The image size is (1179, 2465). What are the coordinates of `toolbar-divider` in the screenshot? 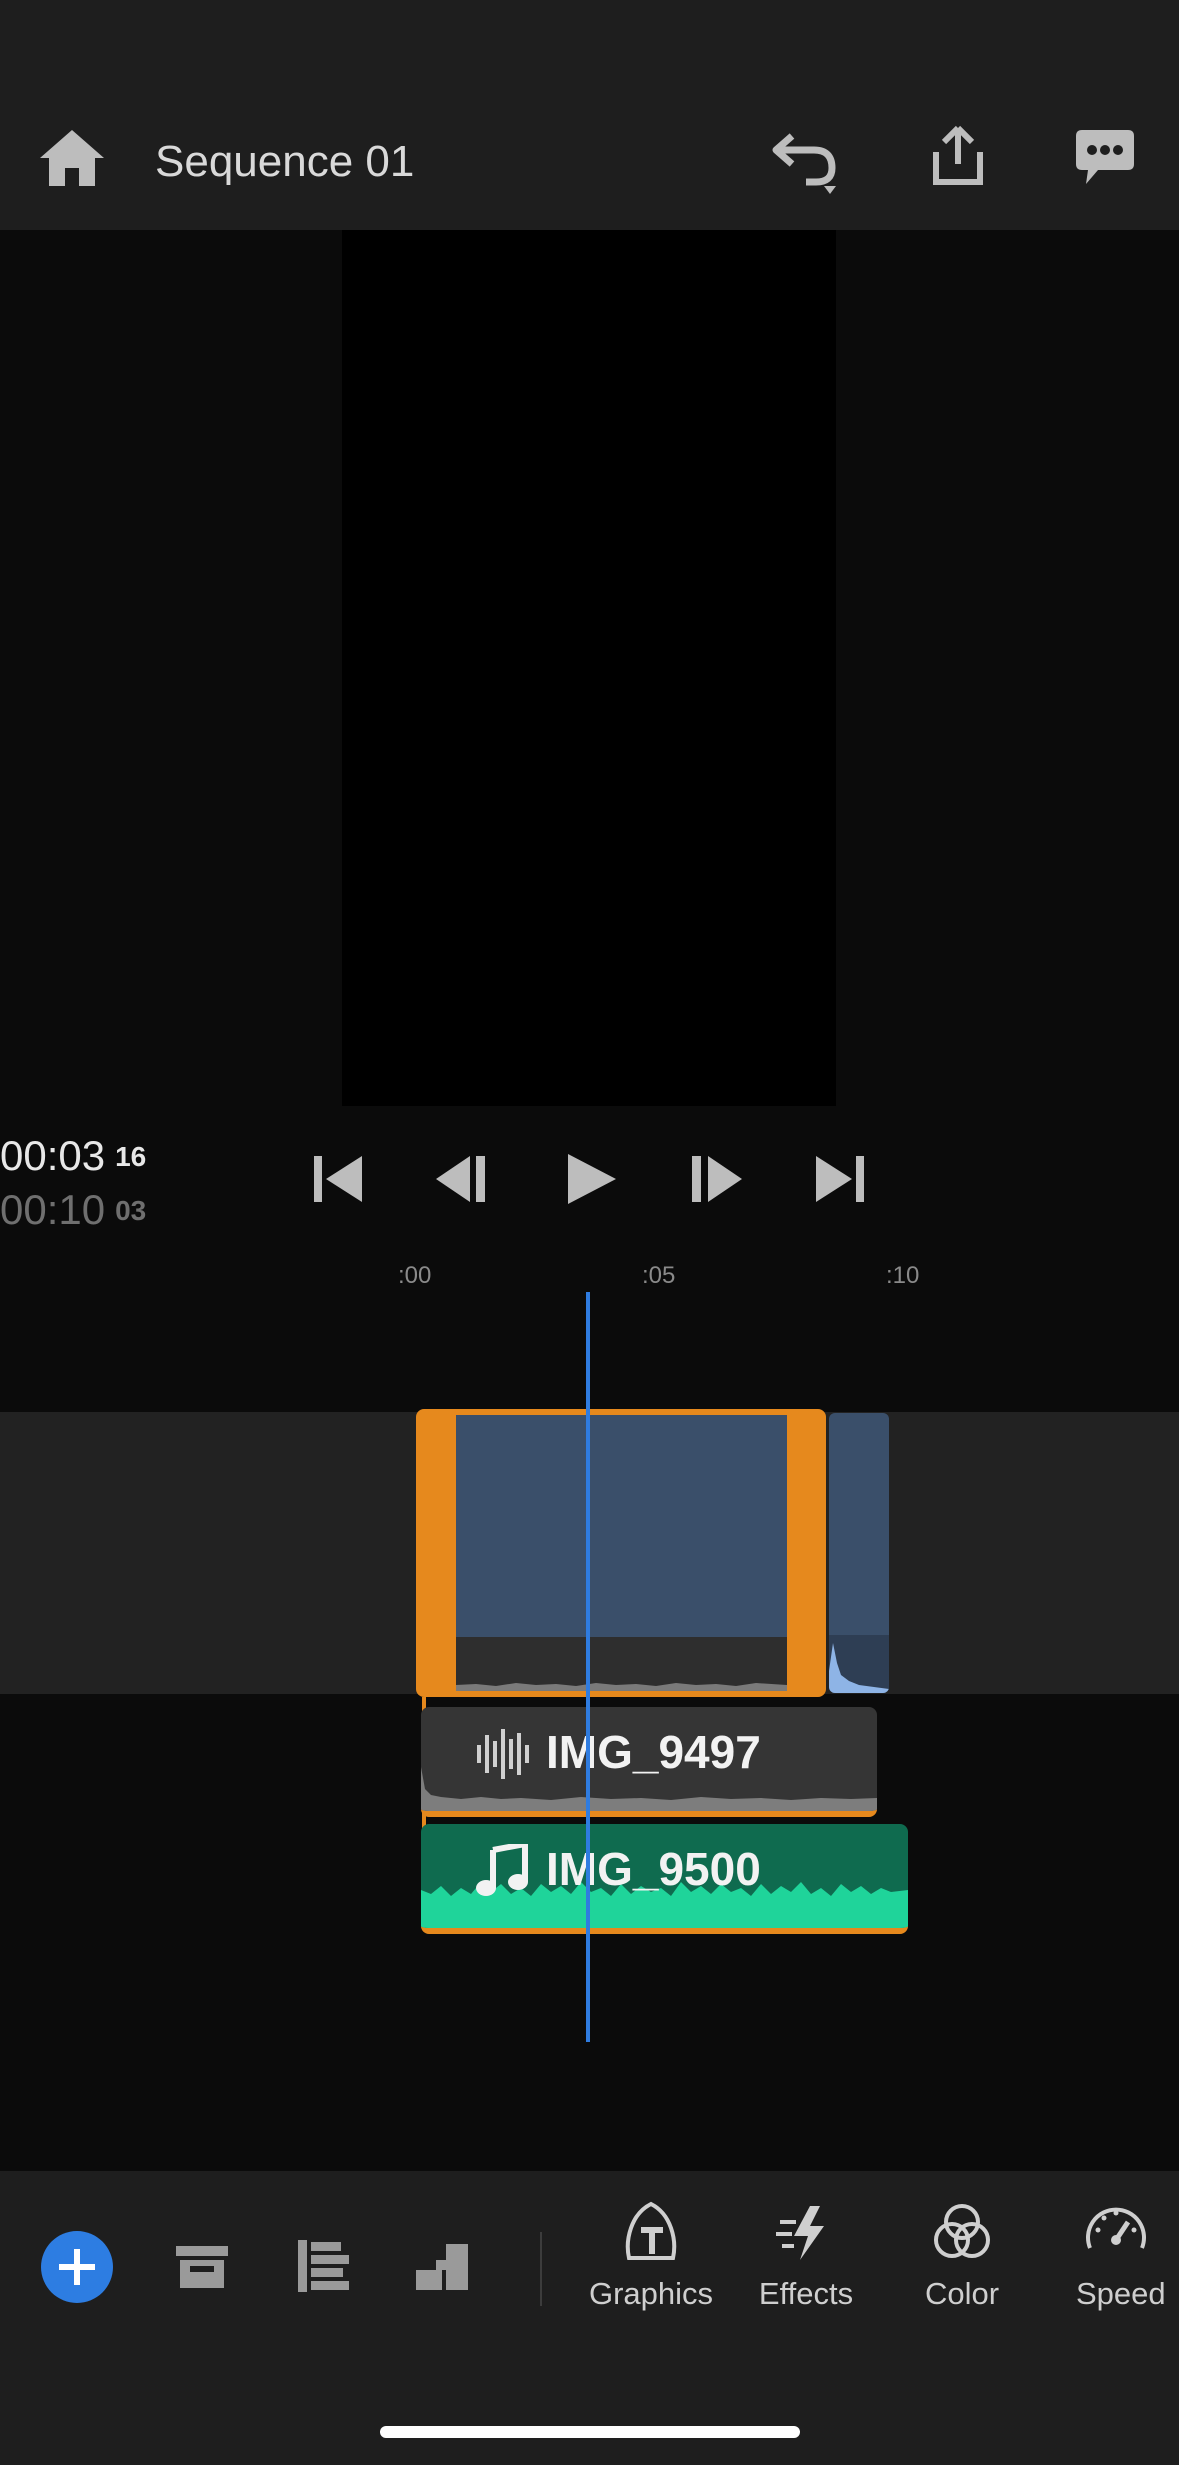 It's located at (541, 2269).